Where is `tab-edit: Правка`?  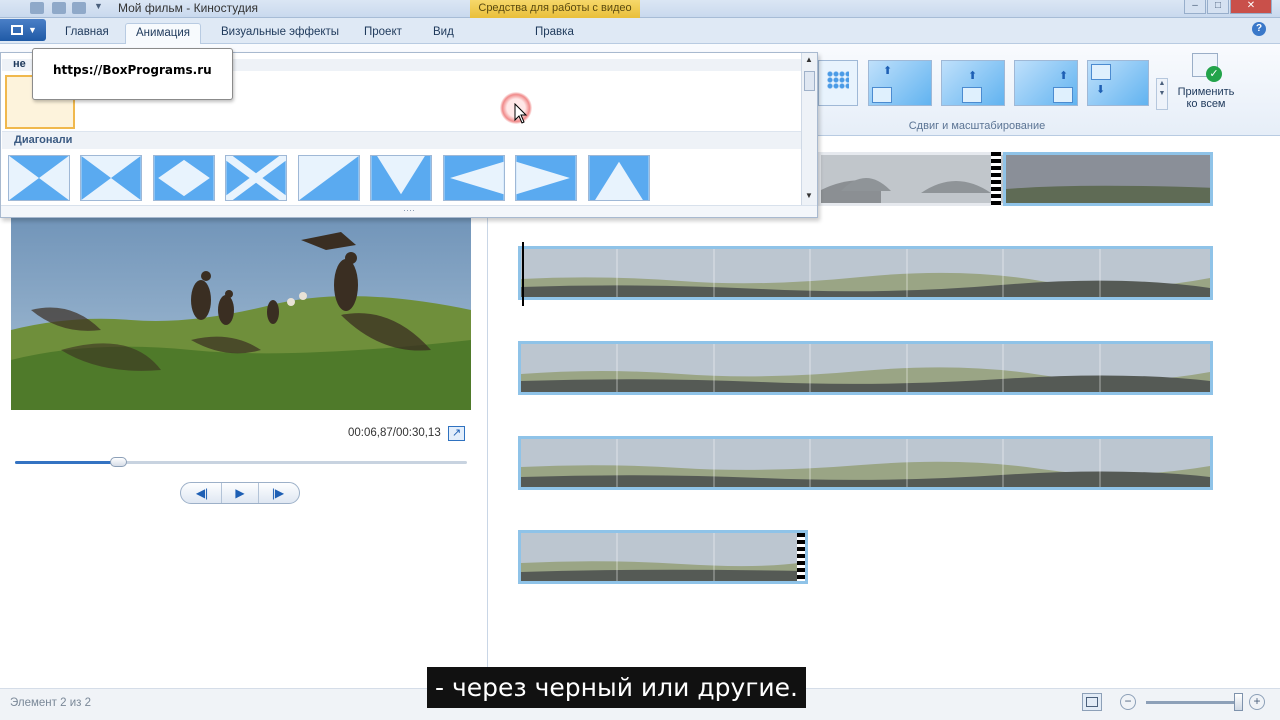
tab-edit: Правка is located at coordinates (554, 33).